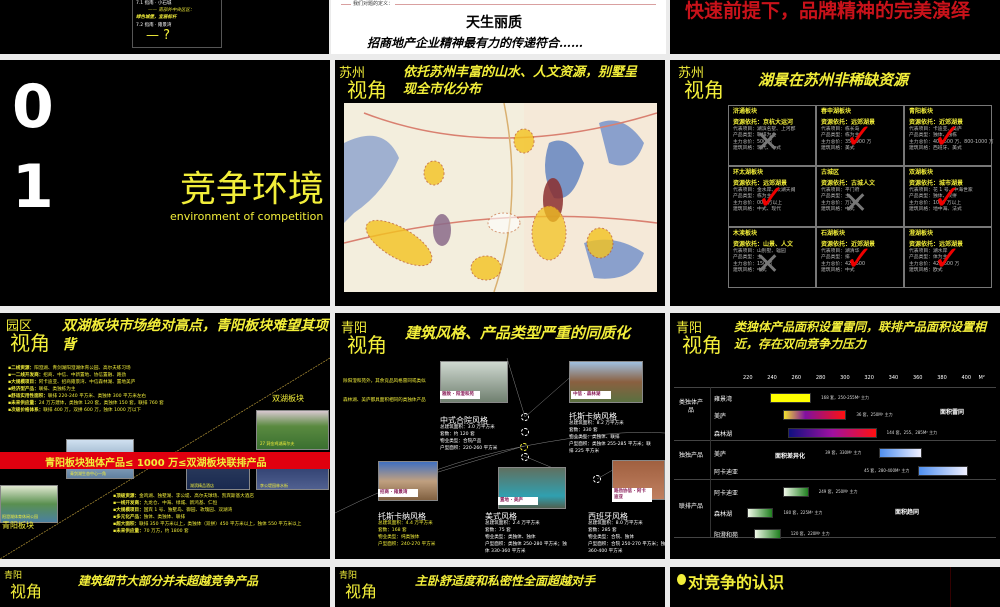  What do you see at coordinates (461, 441) in the screenshot?
I see `info-line: 物业类型：合院产品` at bounding box center [461, 441].